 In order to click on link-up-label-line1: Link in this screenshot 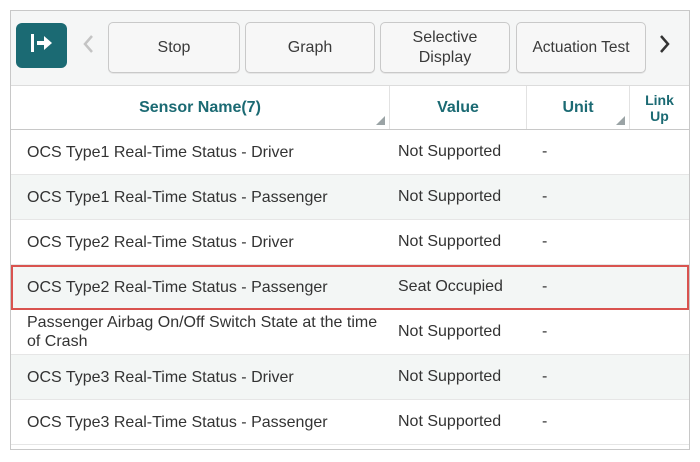, I will do `click(659, 99)`.